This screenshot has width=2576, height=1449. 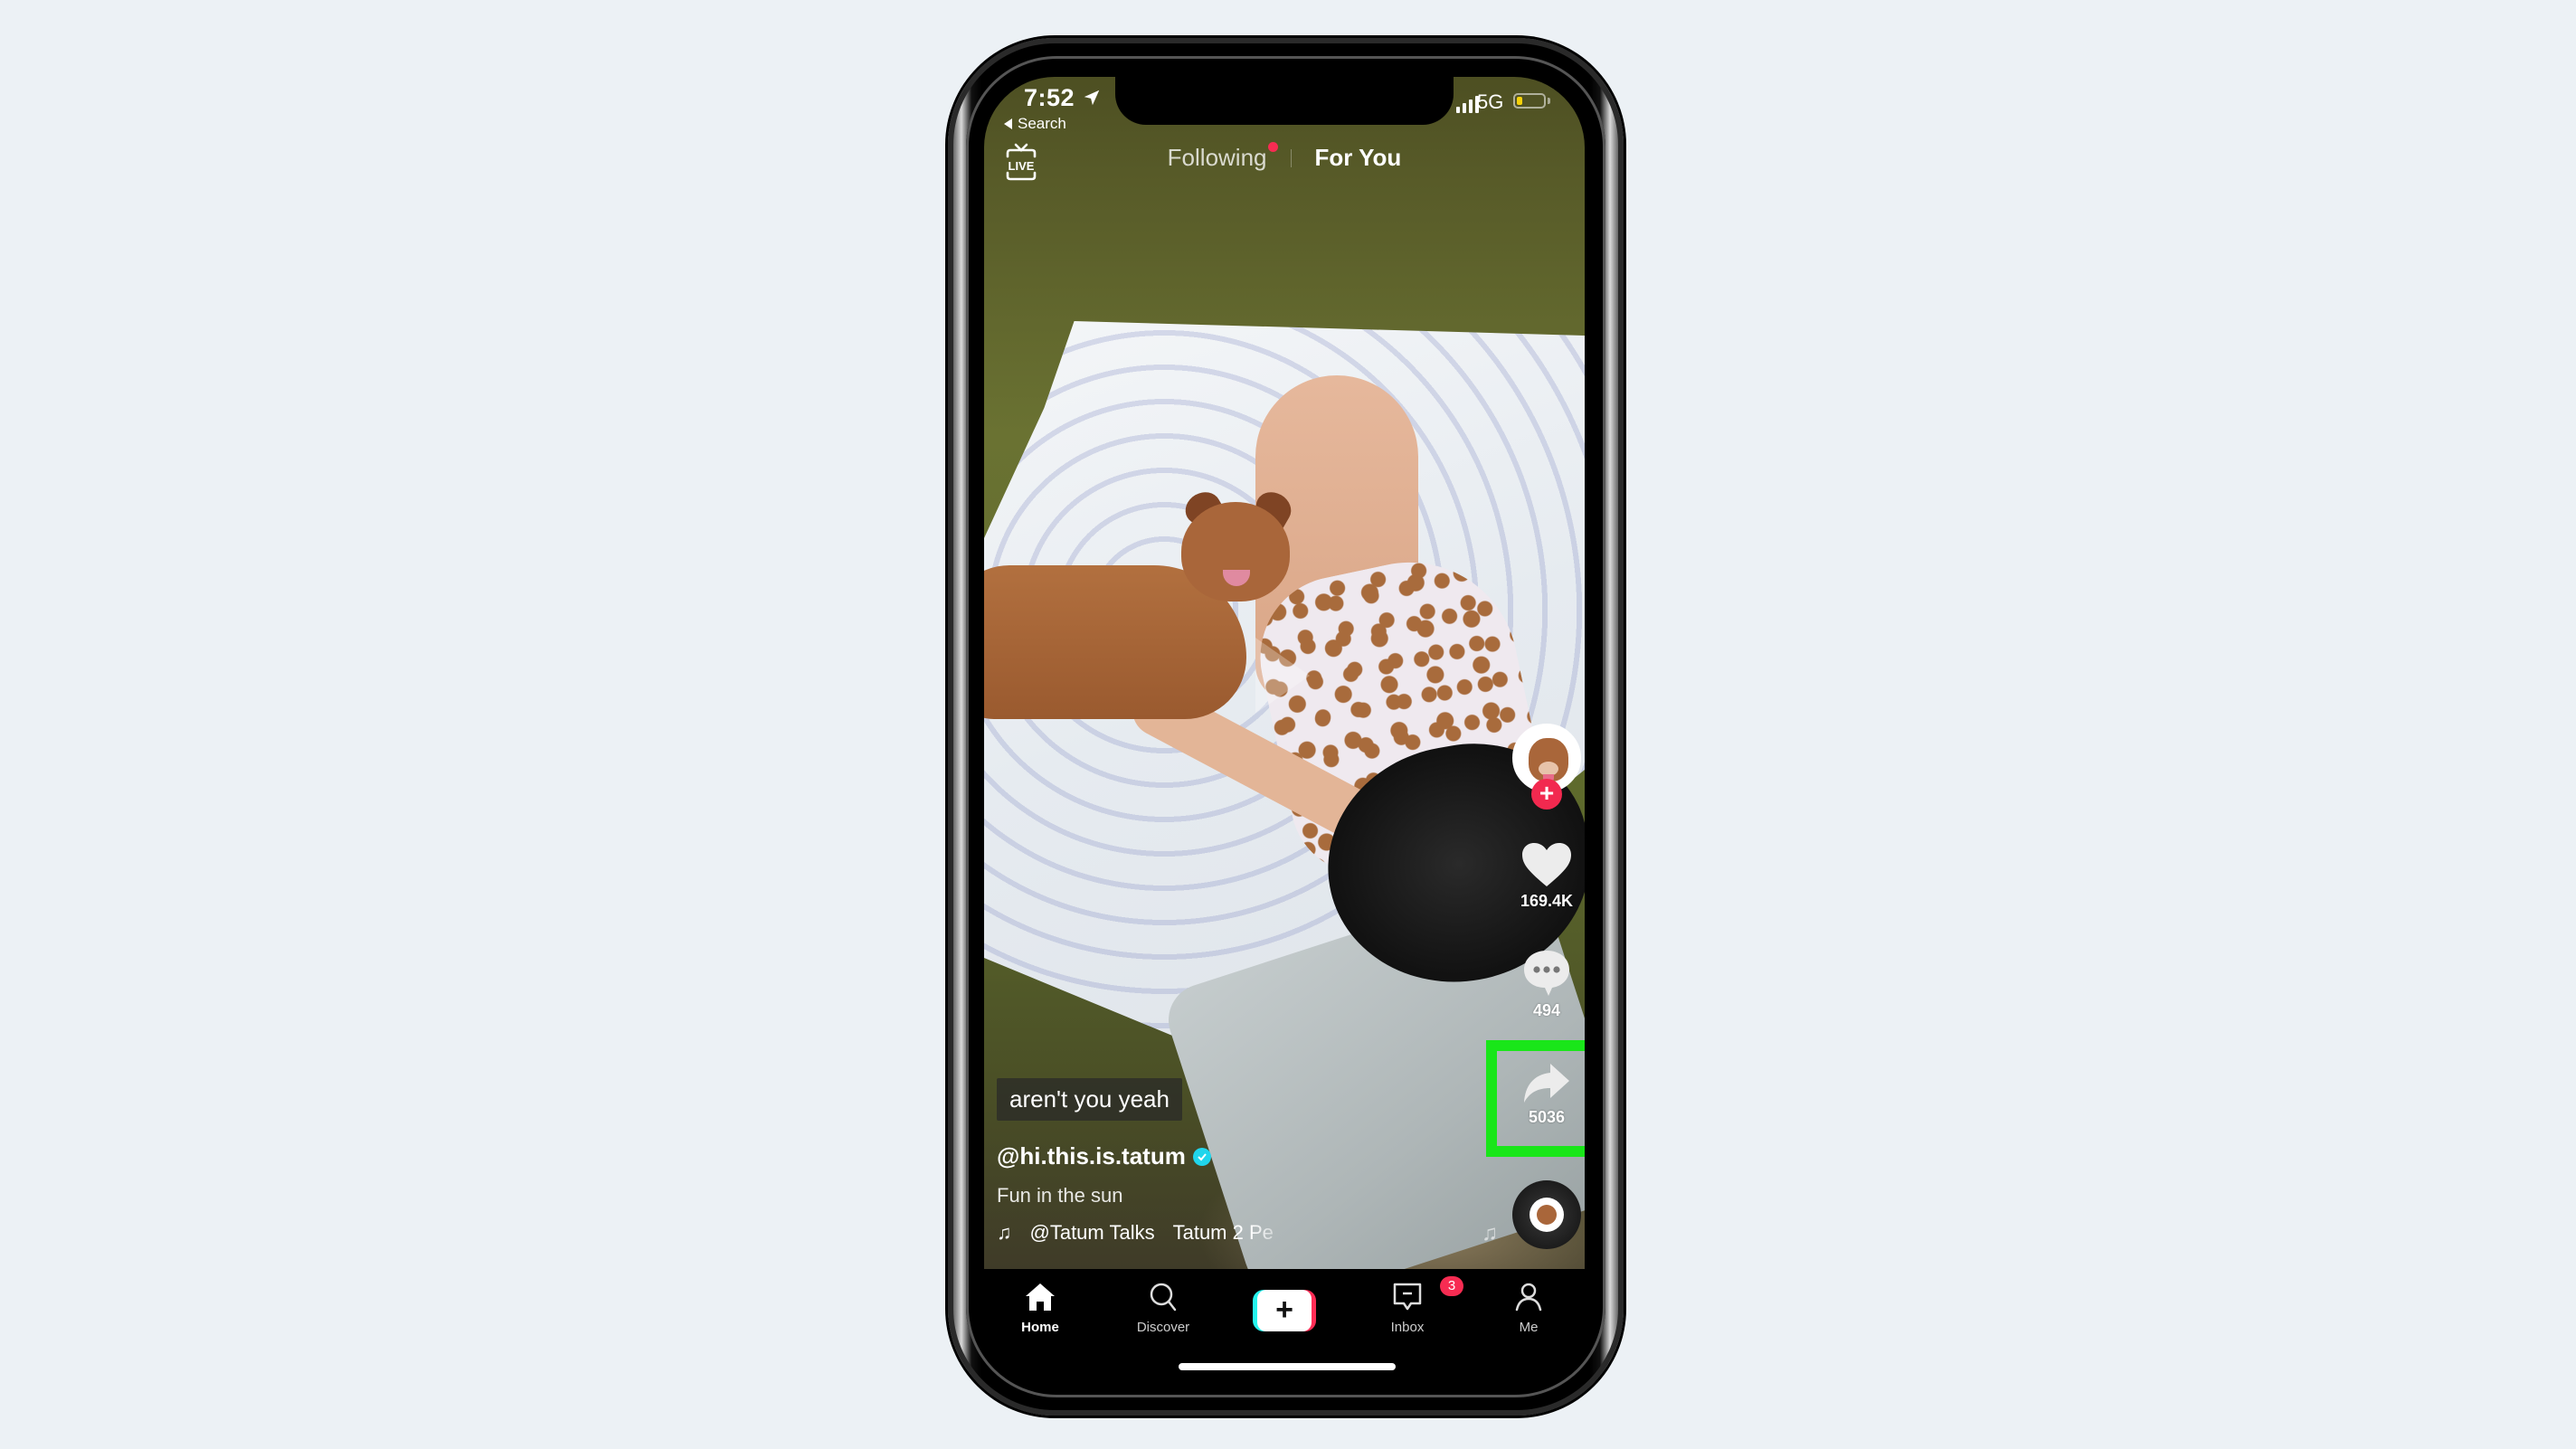 What do you see at coordinates (1164, 1297) in the screenshot?
I see `search-icon` at bounding box center [1164, 1297].